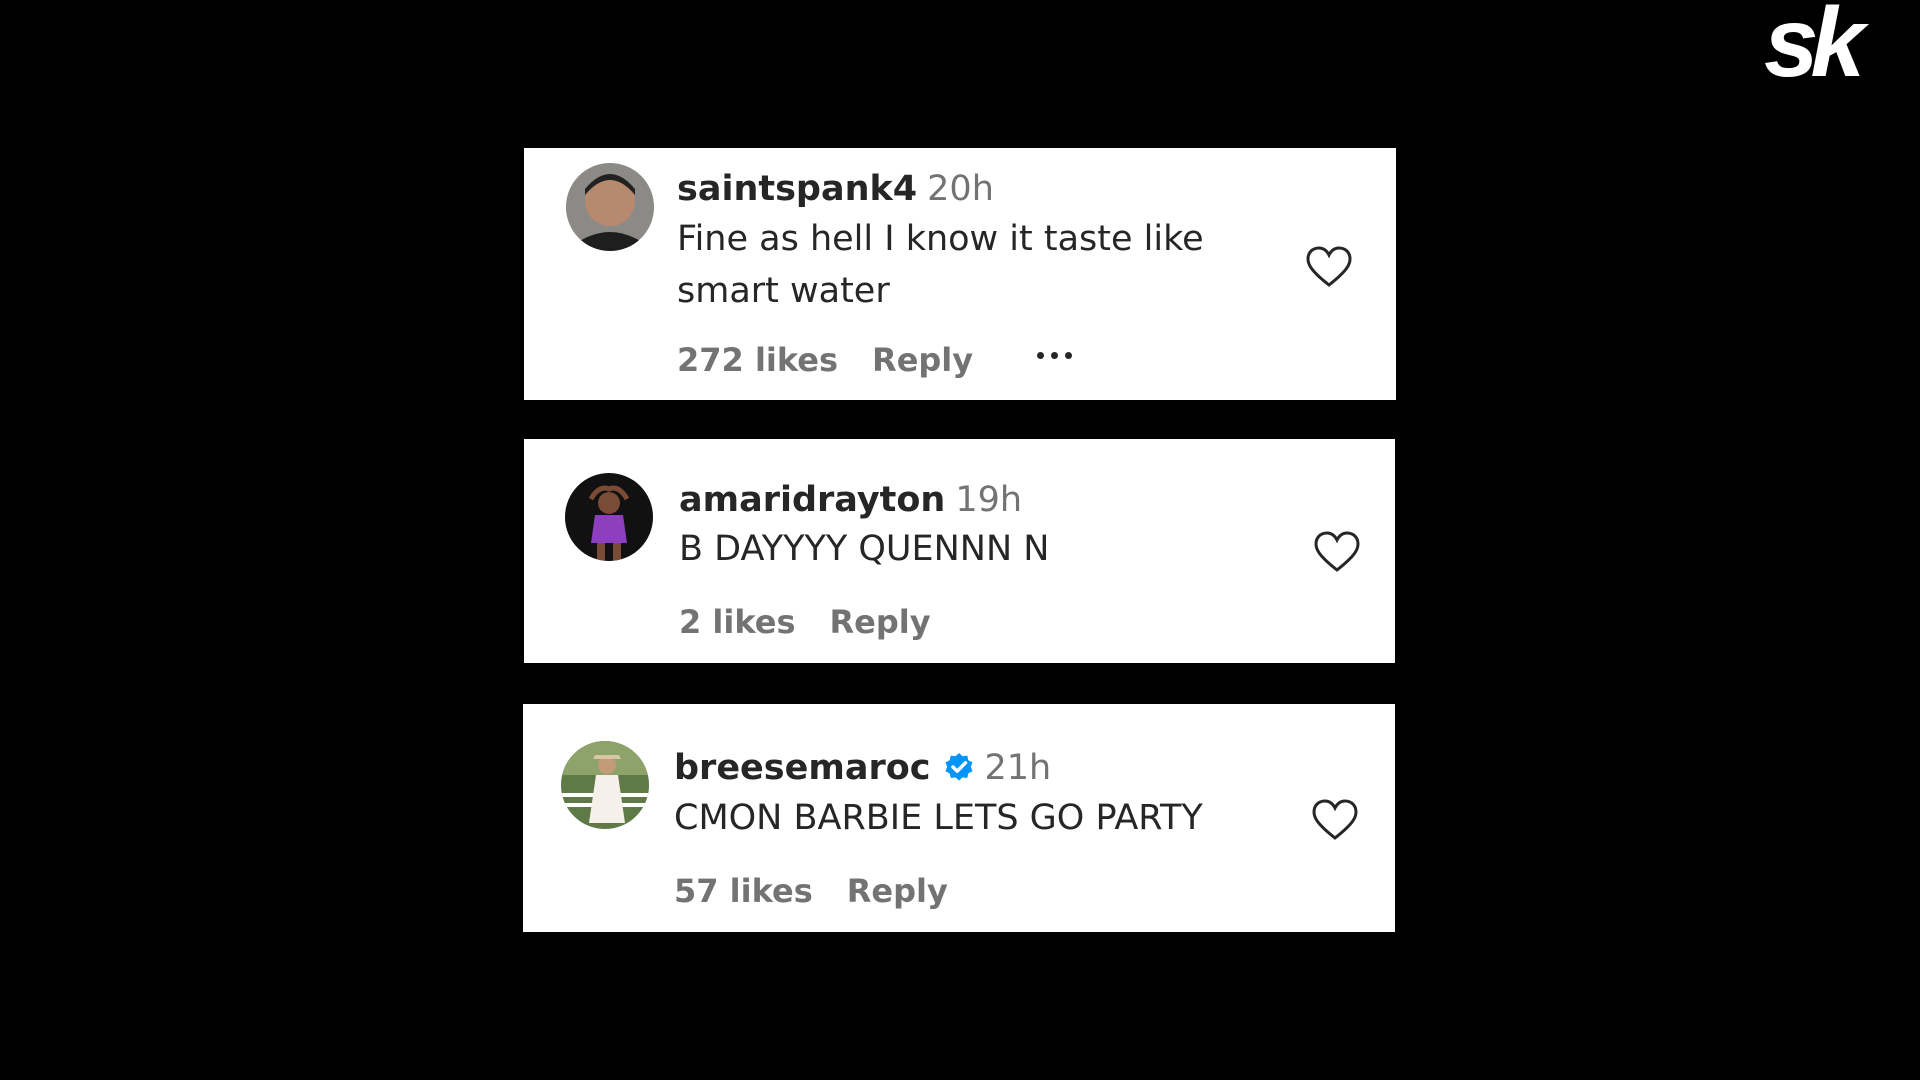 This screenshot has width=1920, height=1080. I want to click on comment-line: smart water, so click(783, 291).